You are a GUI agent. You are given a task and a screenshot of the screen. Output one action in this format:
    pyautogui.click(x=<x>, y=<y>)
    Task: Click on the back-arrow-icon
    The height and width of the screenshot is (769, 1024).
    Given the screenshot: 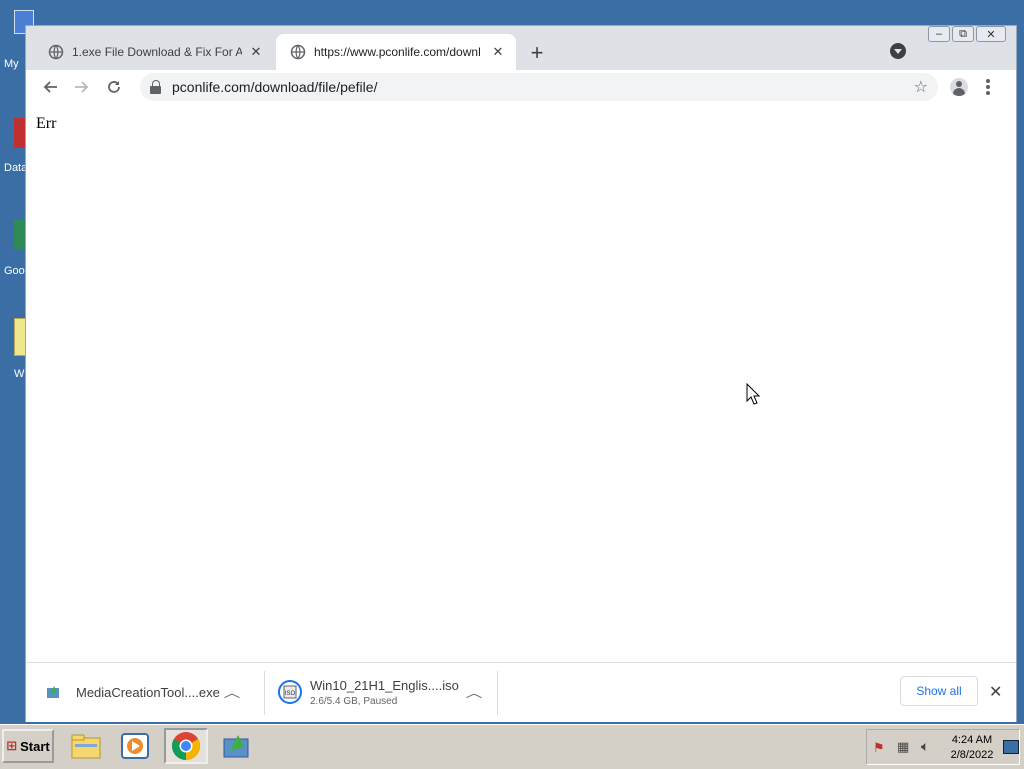 What is the action you would take?
    pyautogui.click(x=50, y=87)
    